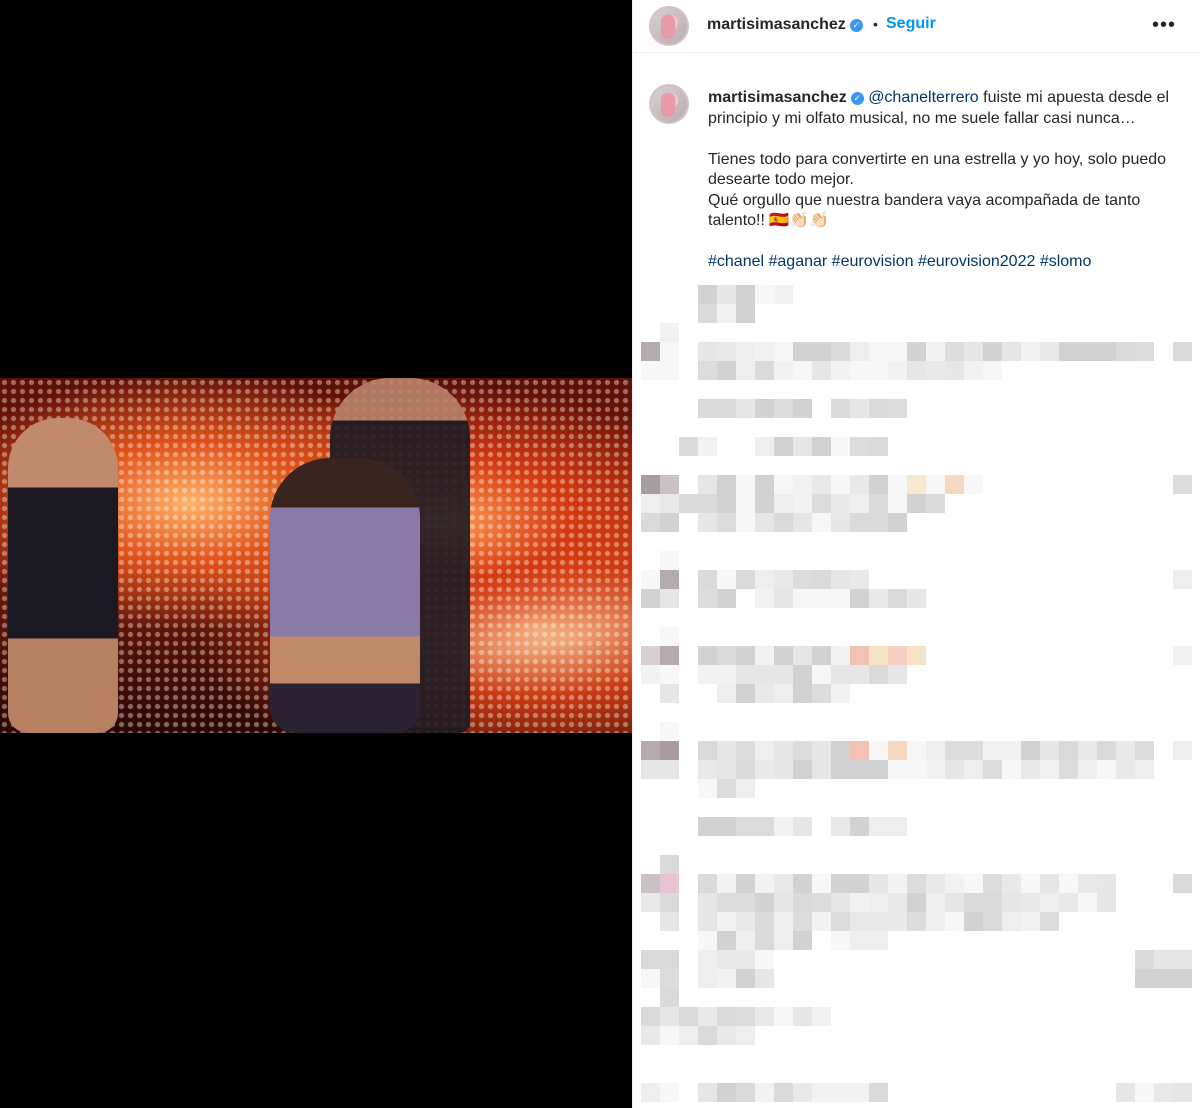  I want to click on hashtag-link: #eurovision, so click(873, 261).